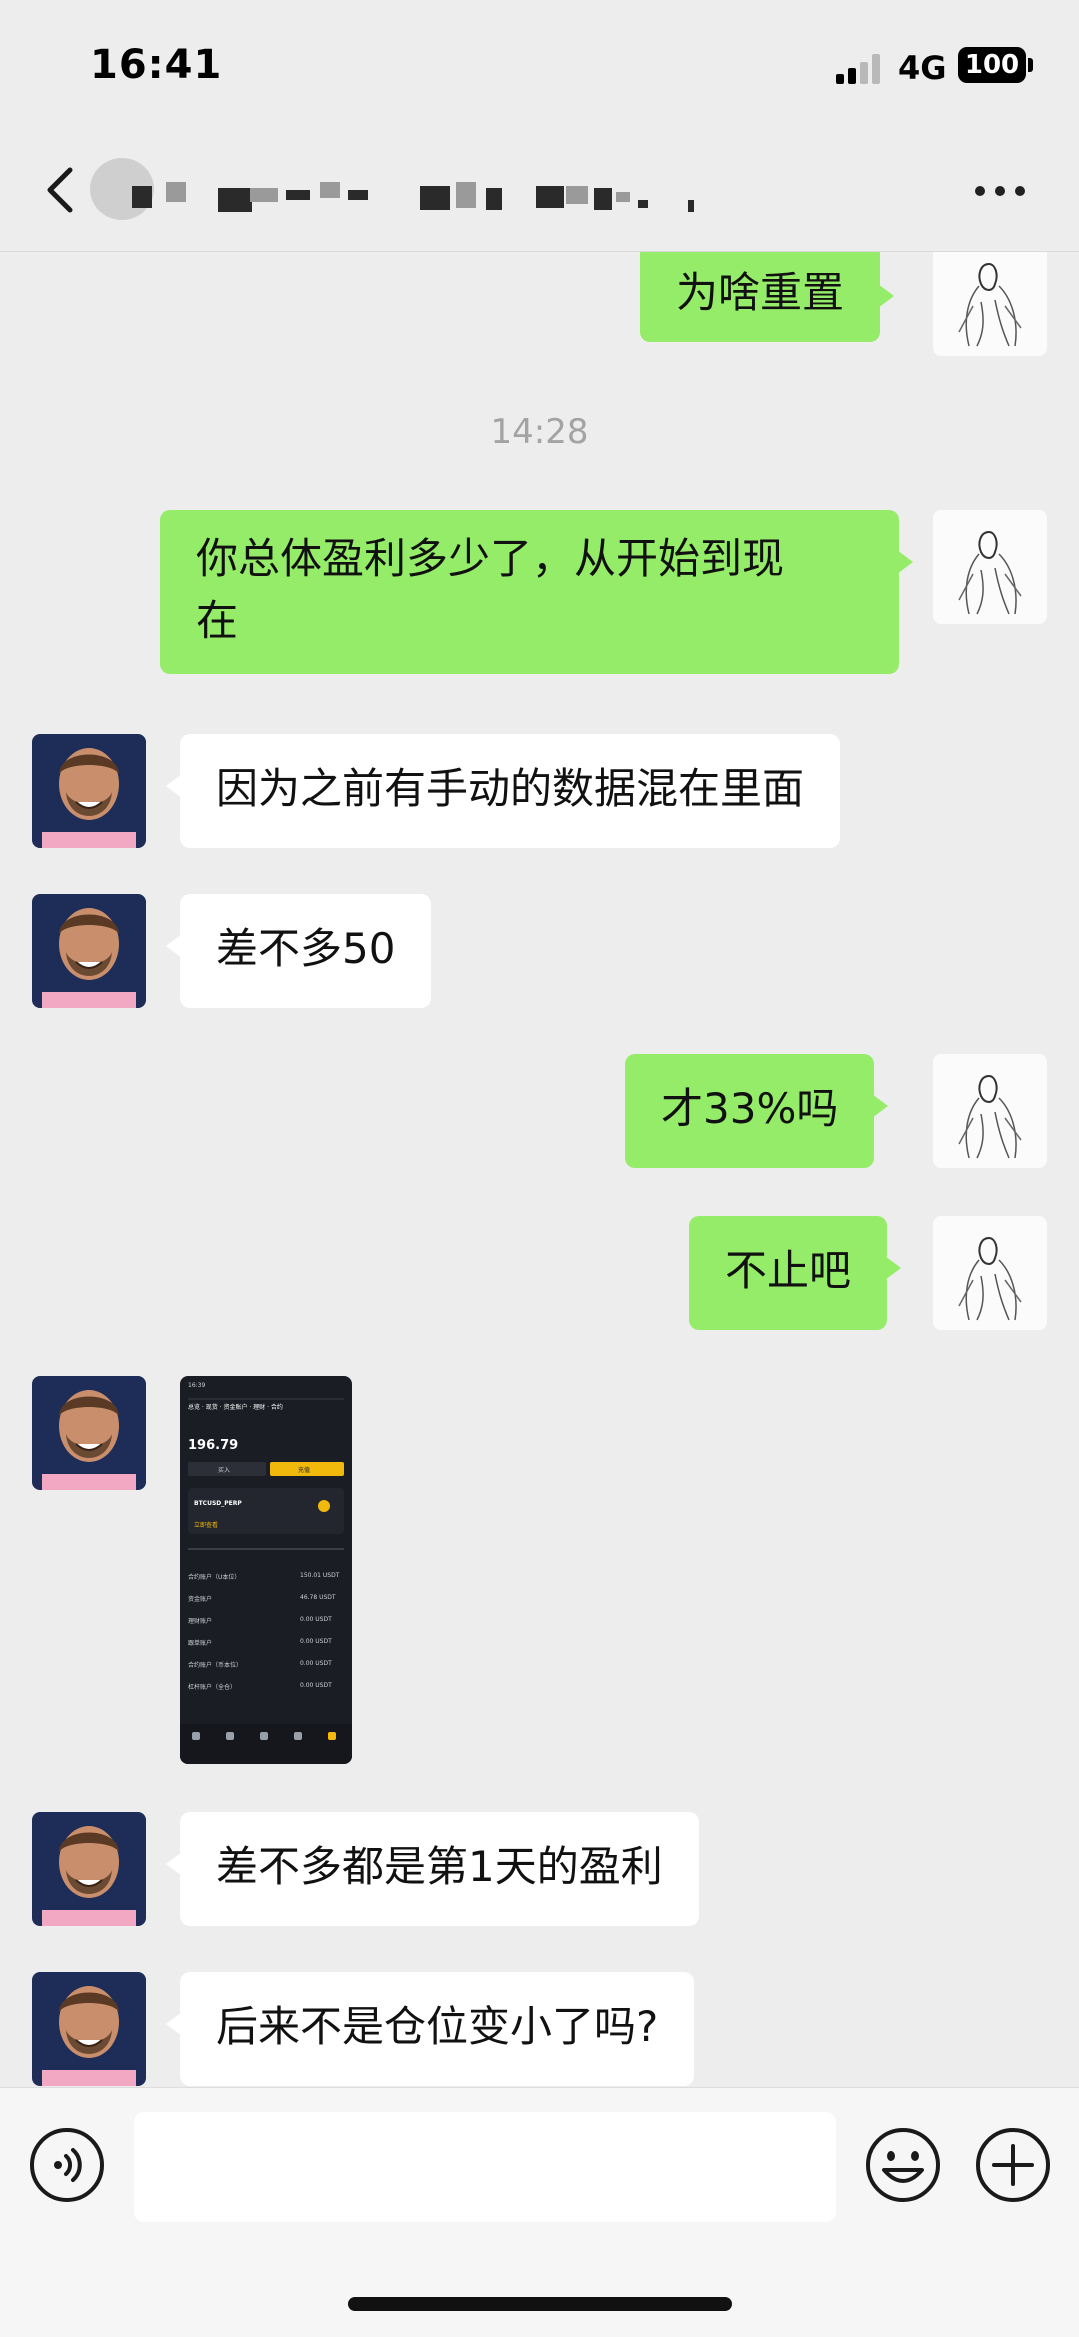  What do you see at coordinates (266, 1744) in the screenshot?
I see `app-tab-bar` at bounding box center [266, 1744].